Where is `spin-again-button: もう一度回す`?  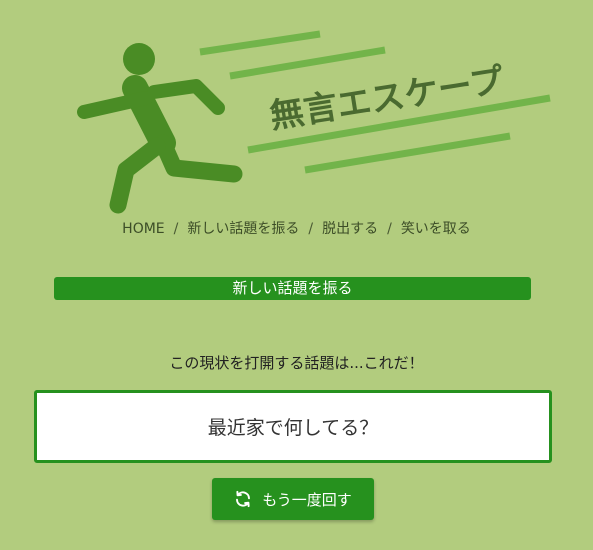 spin-again-button: もう一度回す is located at coordinates (293, 499).